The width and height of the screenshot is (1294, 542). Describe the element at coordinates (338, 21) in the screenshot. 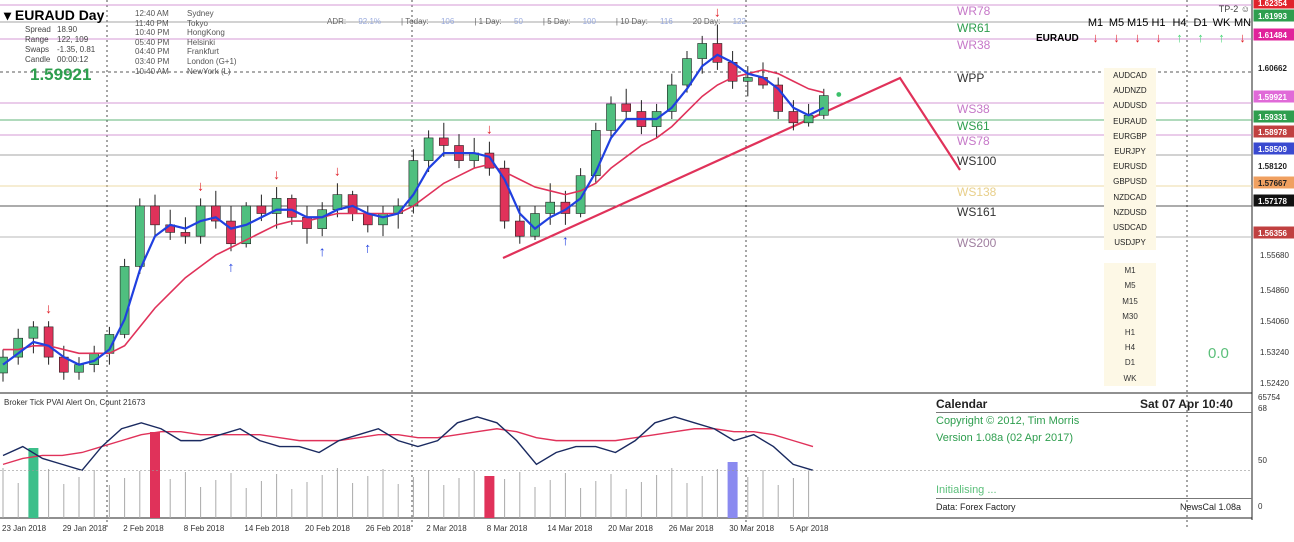

I see `adr-label: ADR:` at that location.